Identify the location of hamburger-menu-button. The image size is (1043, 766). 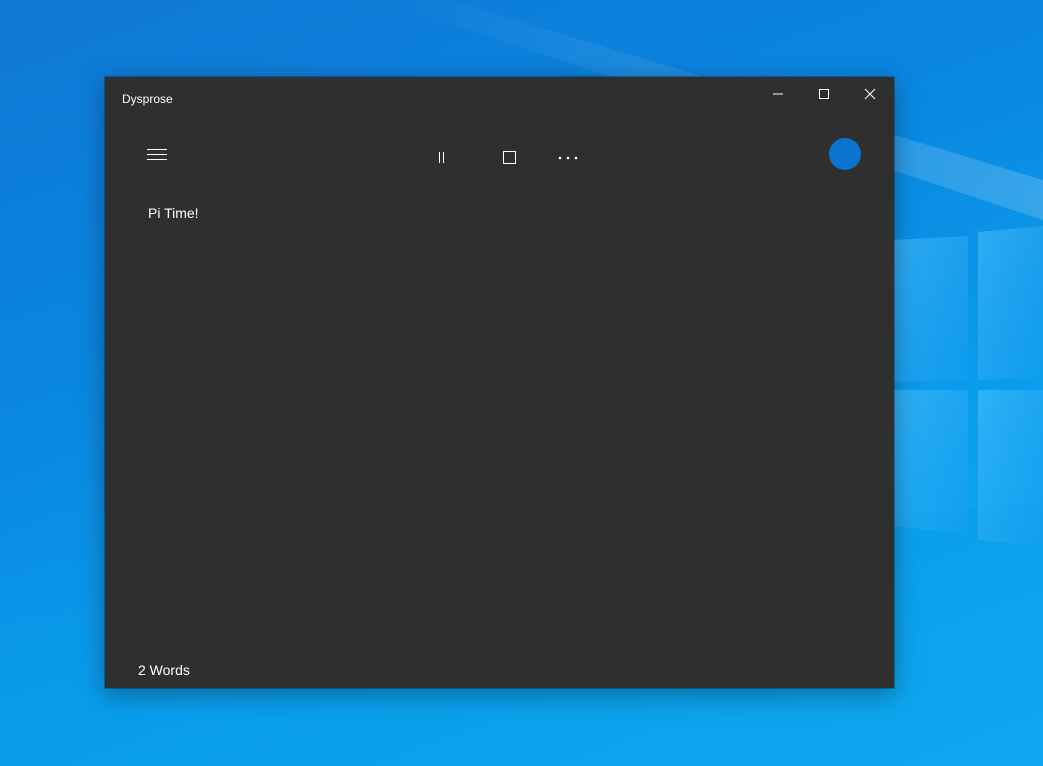
(157, 154).